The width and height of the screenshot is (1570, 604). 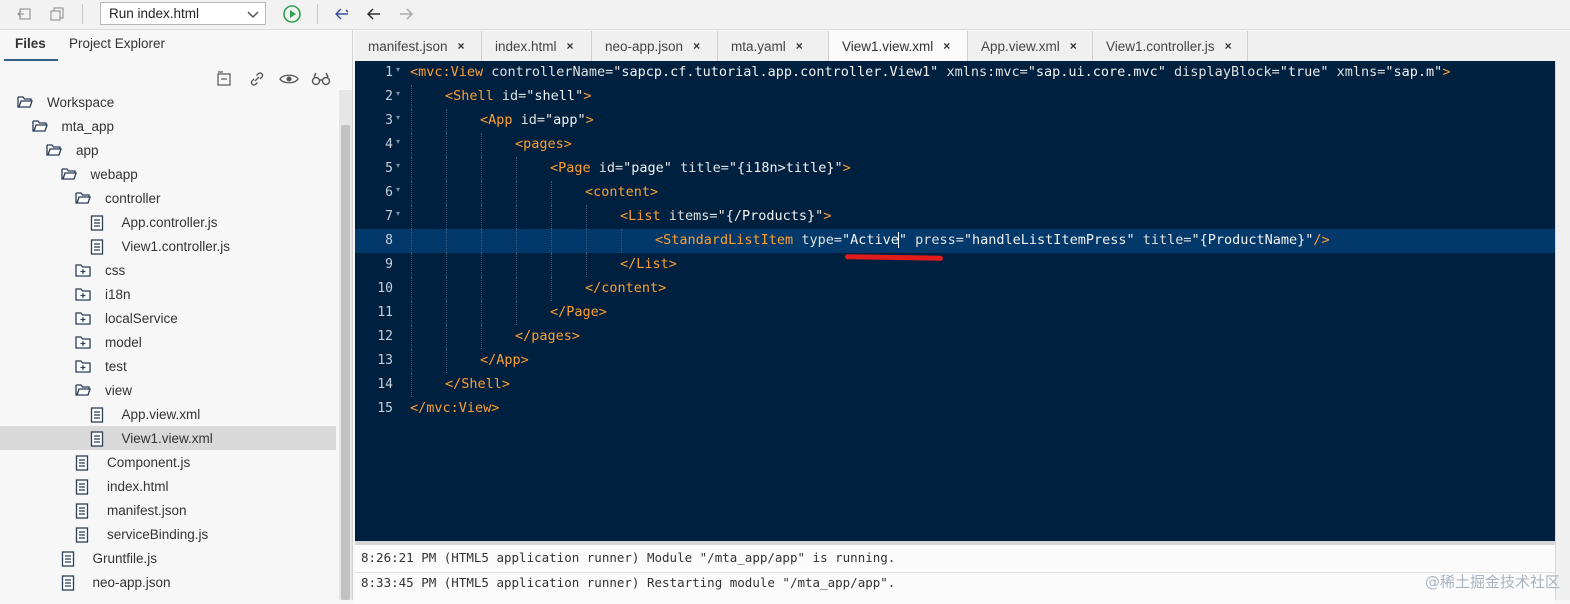 What do you see at coordinates (224, 80) in the screenshot?
I see `collapse-all-icon` at bounding box center [224, 80].